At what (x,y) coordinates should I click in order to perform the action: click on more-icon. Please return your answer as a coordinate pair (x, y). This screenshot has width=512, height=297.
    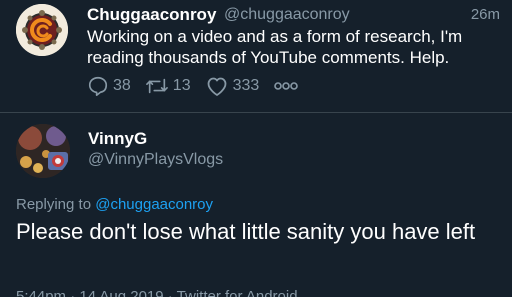
    Looking at the image, I should click on (286, 86).